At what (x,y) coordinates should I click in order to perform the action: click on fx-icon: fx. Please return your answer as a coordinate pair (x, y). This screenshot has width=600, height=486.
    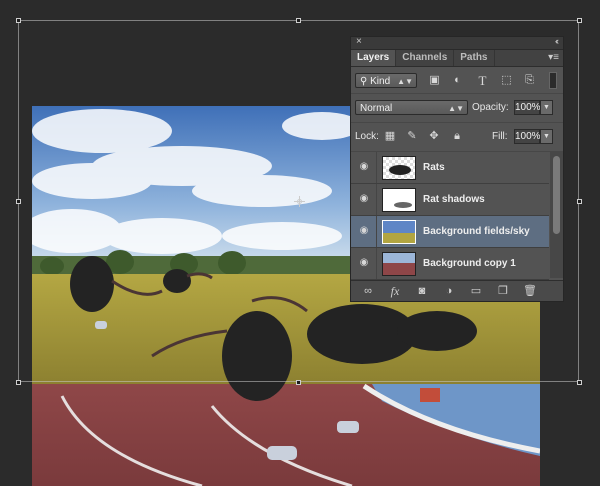
    Looking at the image, I should click on (395, 291).